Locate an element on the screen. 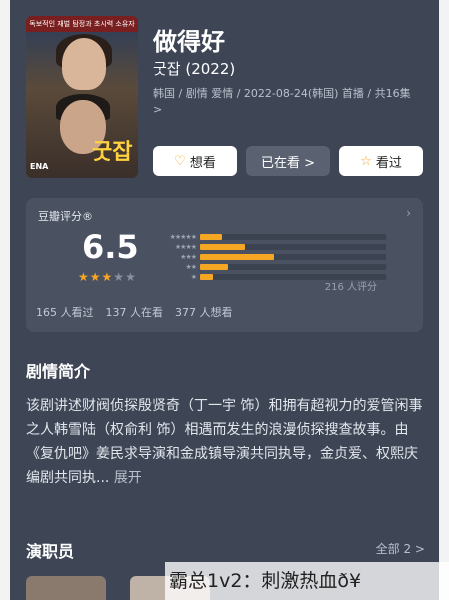  want-to-watch-button: ♡ 想看 is located at coordinates (195, 161).